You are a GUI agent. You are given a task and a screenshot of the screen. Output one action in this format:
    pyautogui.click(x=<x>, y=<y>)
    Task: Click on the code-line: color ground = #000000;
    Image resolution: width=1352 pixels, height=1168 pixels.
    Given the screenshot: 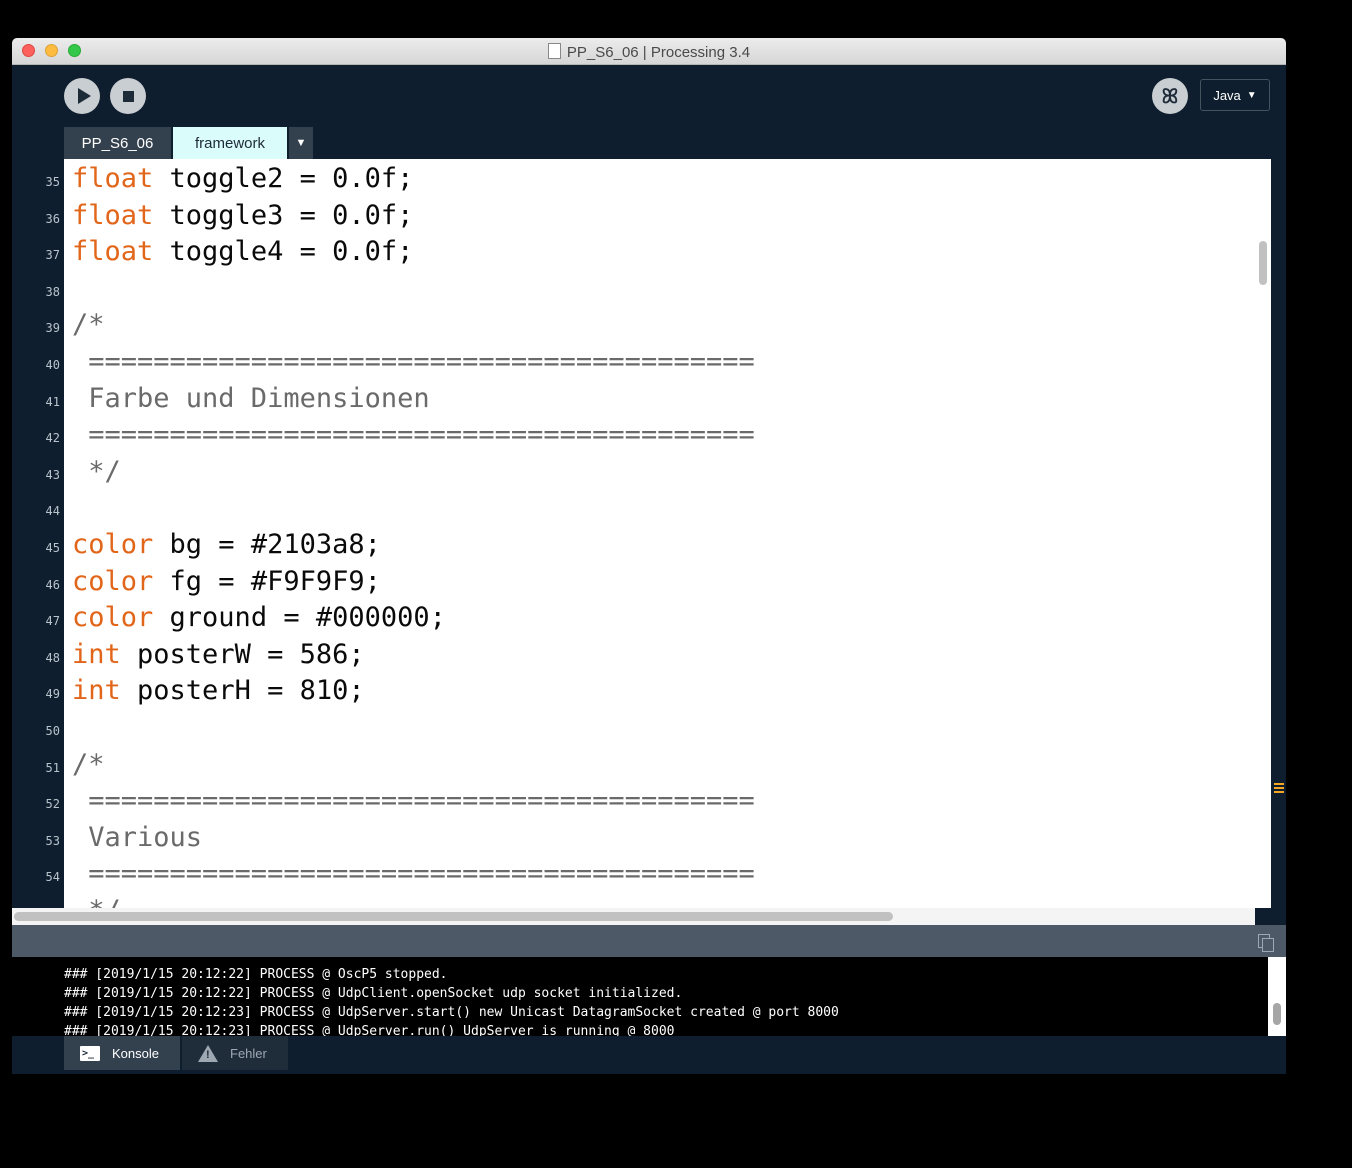 What is the action you would take?
    pyautogui.click(x=259, y=618)
    